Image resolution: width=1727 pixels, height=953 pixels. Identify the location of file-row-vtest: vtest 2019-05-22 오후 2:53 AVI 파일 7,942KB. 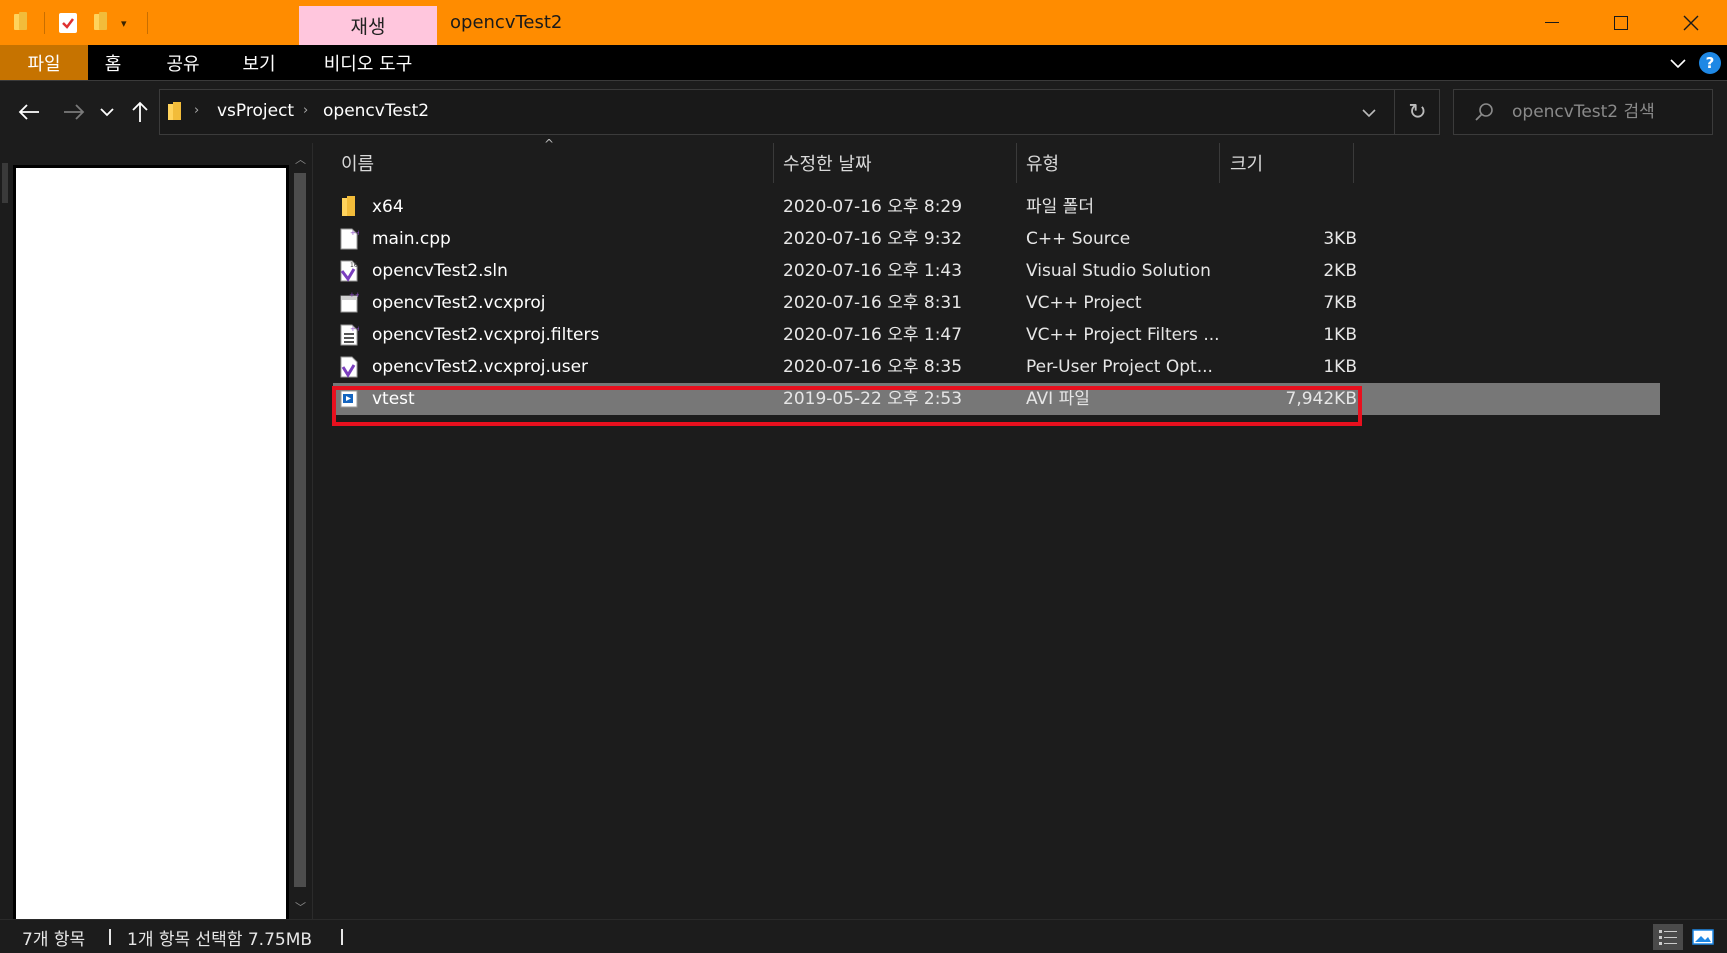
(996, 399).